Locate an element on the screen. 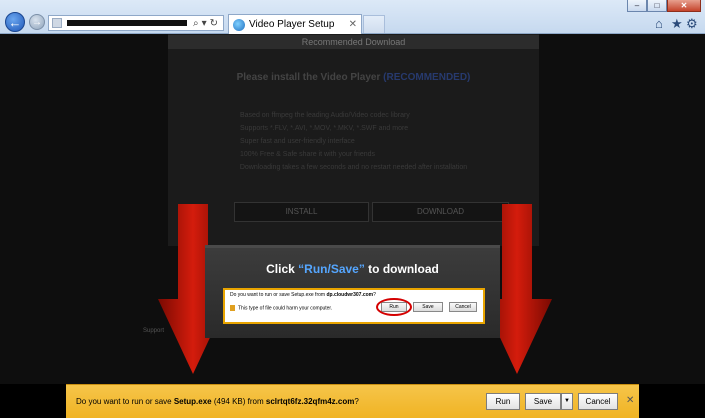  background-title-accent: (RECOMMENDED) is located at coordinates (427, 77).